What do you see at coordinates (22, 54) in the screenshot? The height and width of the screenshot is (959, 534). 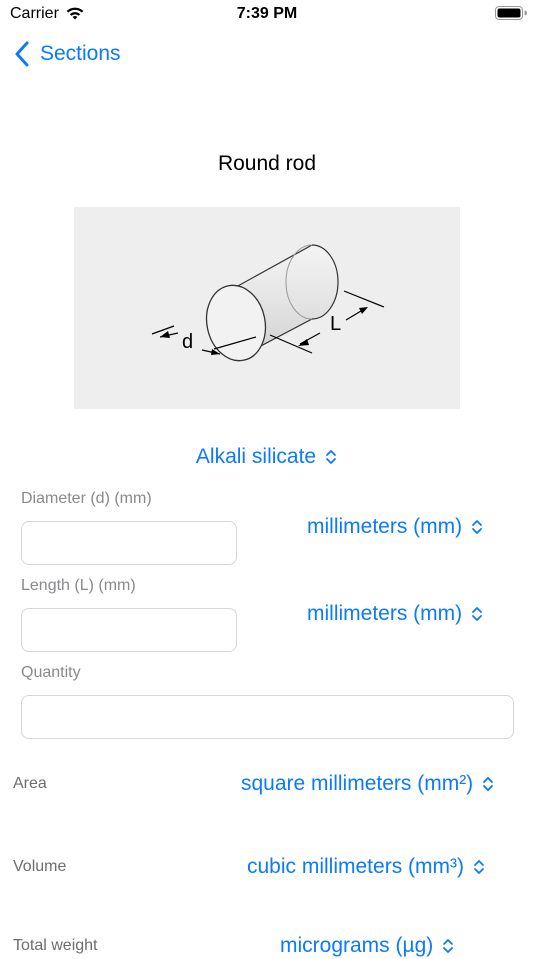 I see `chevron-left-icon` at bounding box center [22, 54].